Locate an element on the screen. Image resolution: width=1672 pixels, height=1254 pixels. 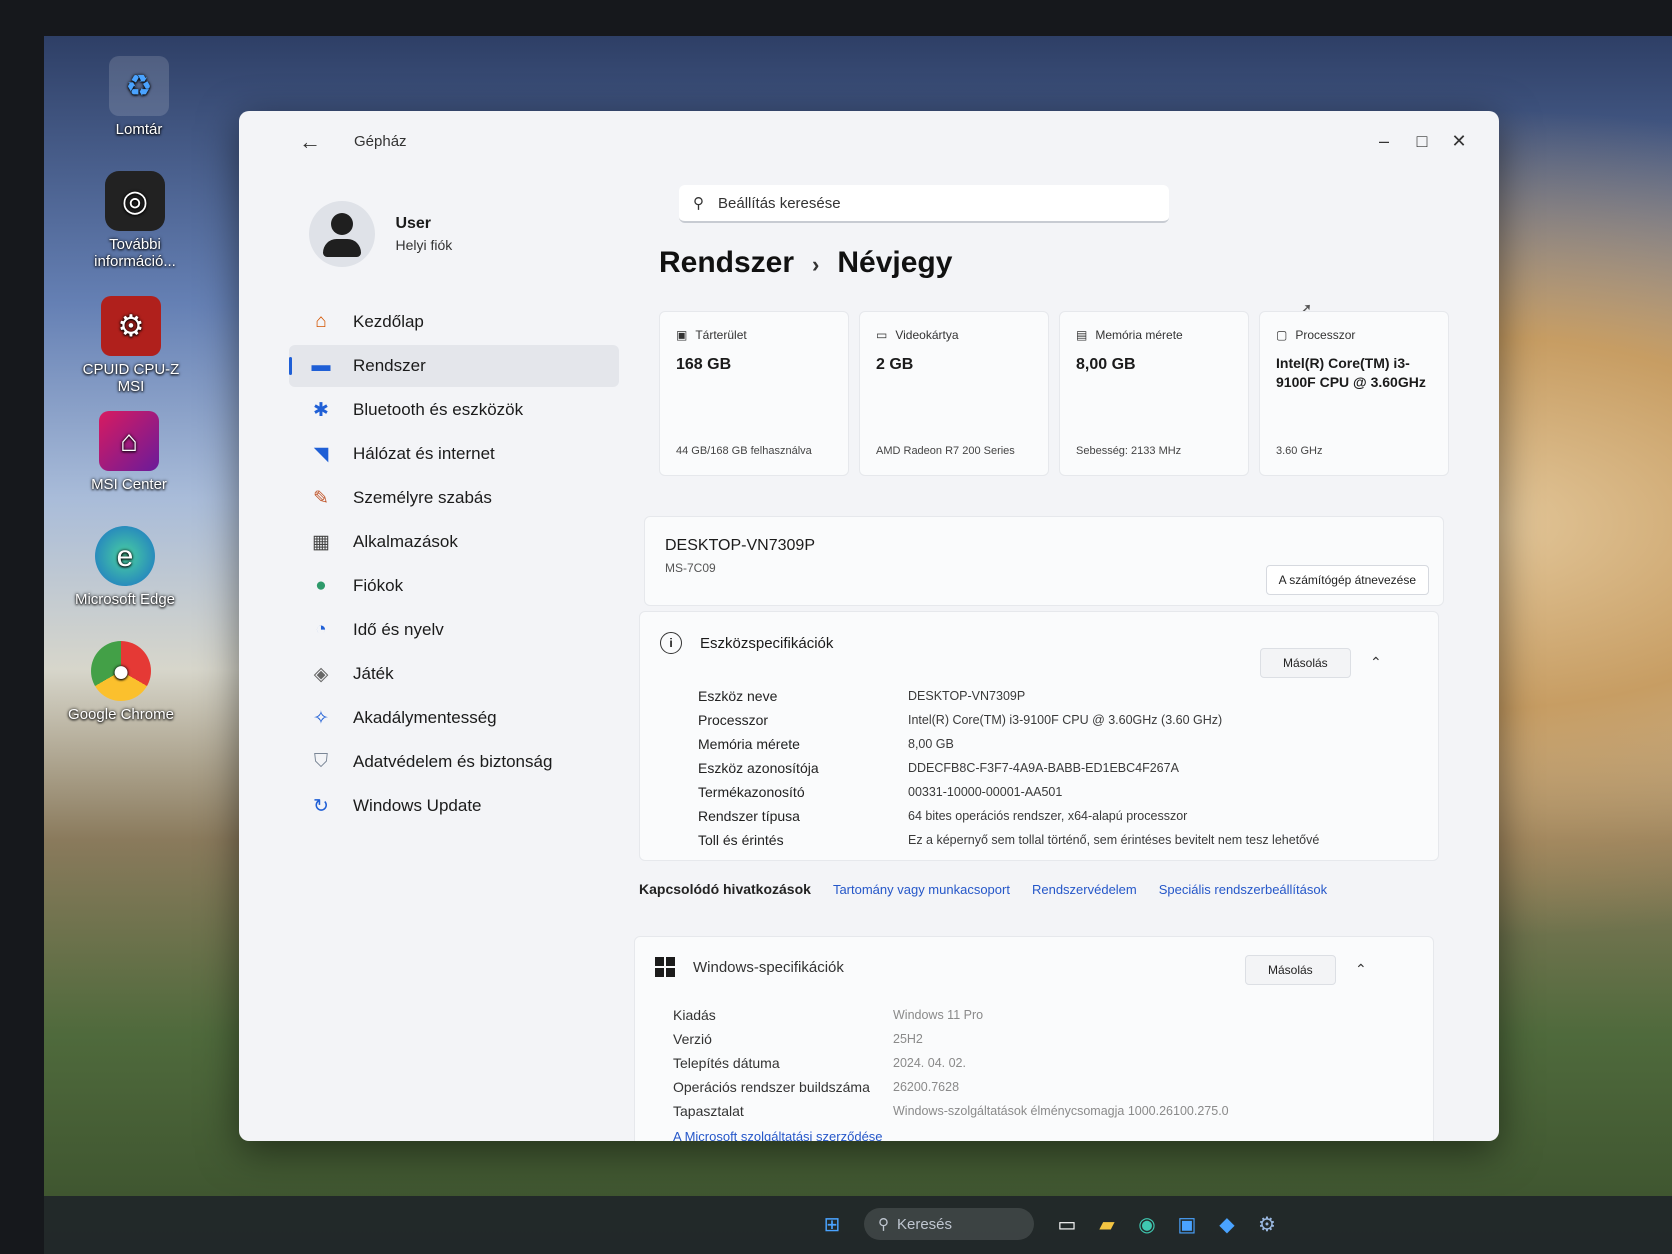
desktop-icon-msi-center: ⌂ MSI Center is located at coordinates (129, 452).